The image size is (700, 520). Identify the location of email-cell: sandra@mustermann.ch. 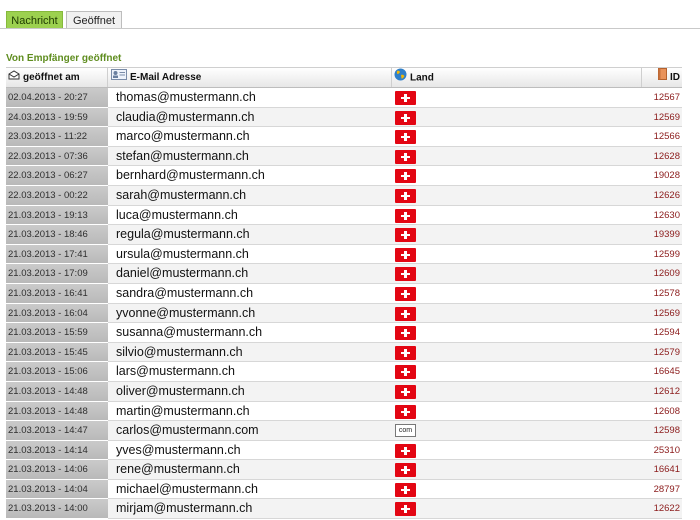
(250, 293).